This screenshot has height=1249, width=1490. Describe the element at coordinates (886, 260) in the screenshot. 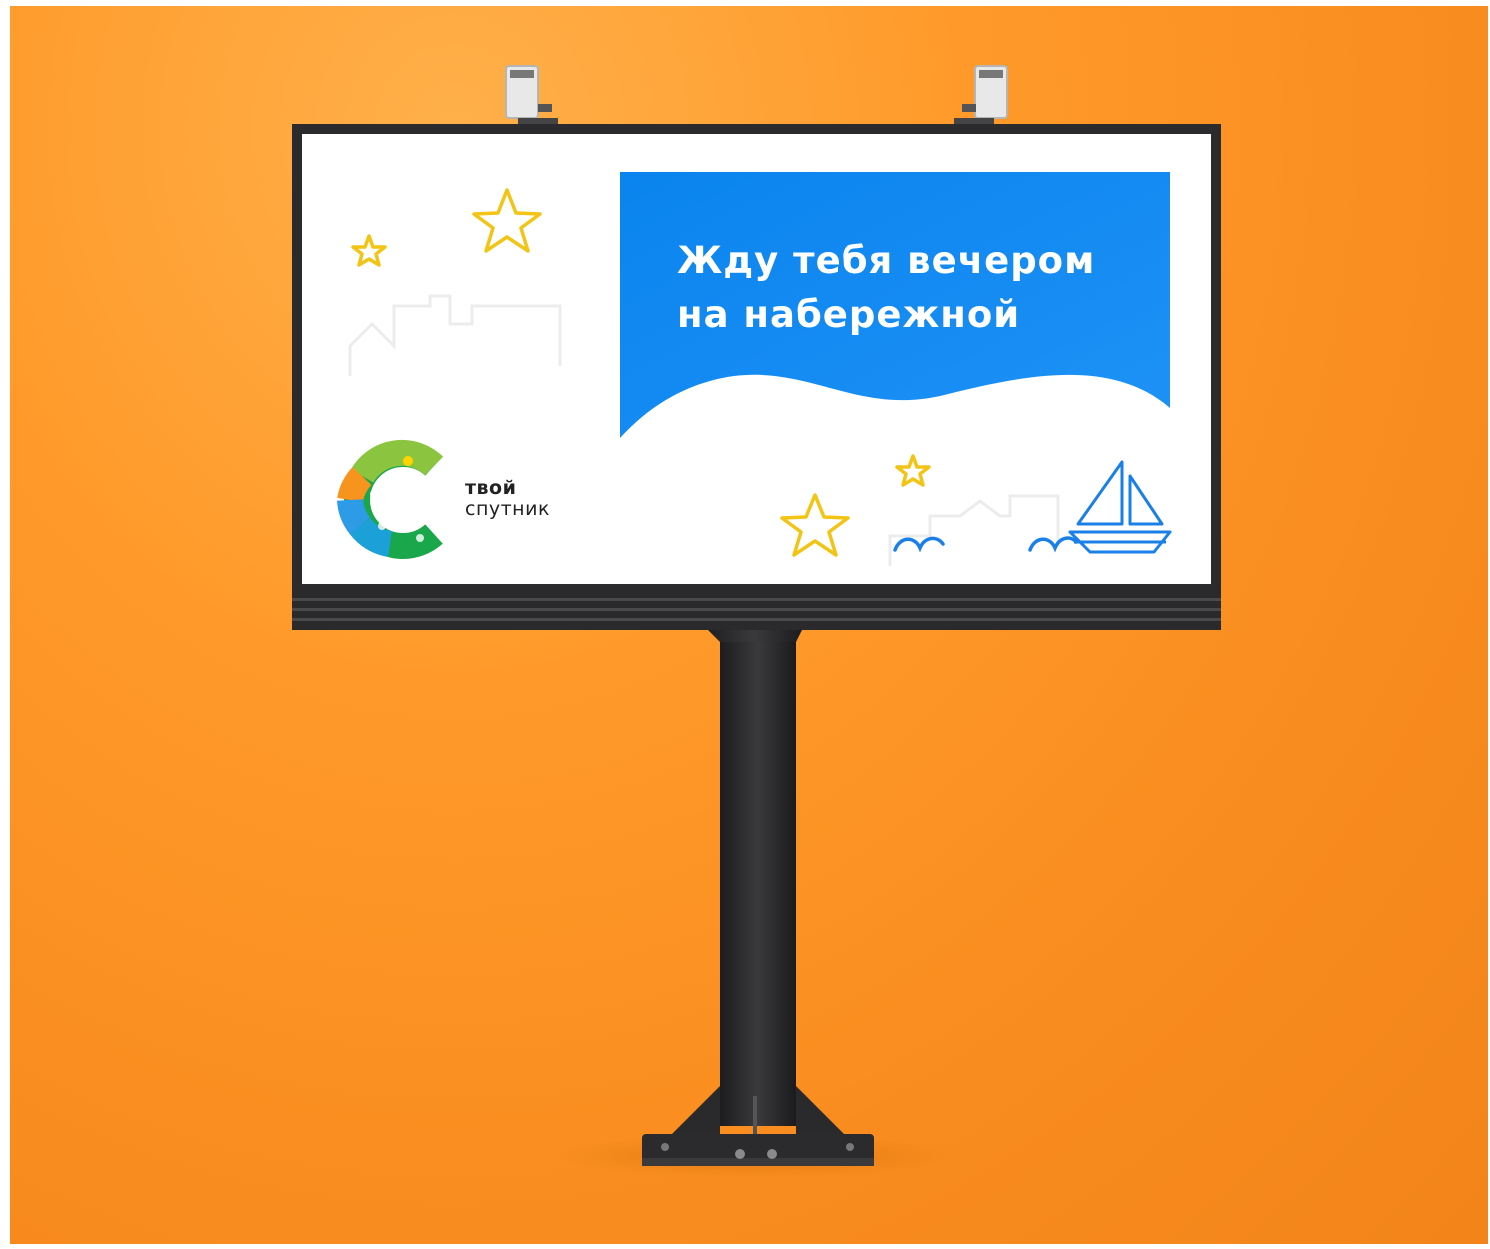

I see `headline-line-1: Жду тебя вечером` at that location.